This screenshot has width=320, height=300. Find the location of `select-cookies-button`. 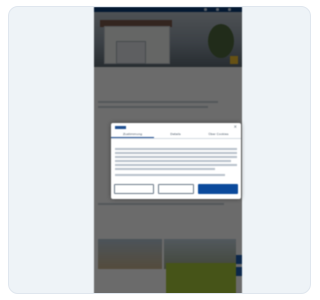

select-cookies-button is located at coordinates (134, 189).